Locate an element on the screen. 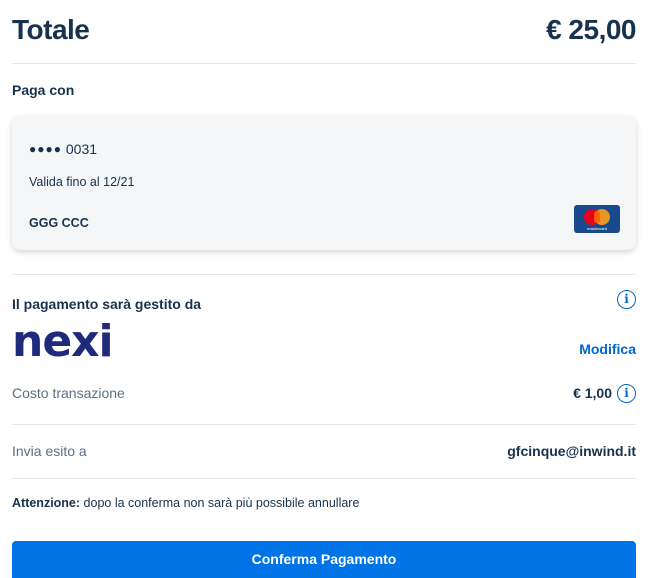 This screenshot has height=578, width=648. total-row: Totale € 25,00 is located at coordinates (324, 30).